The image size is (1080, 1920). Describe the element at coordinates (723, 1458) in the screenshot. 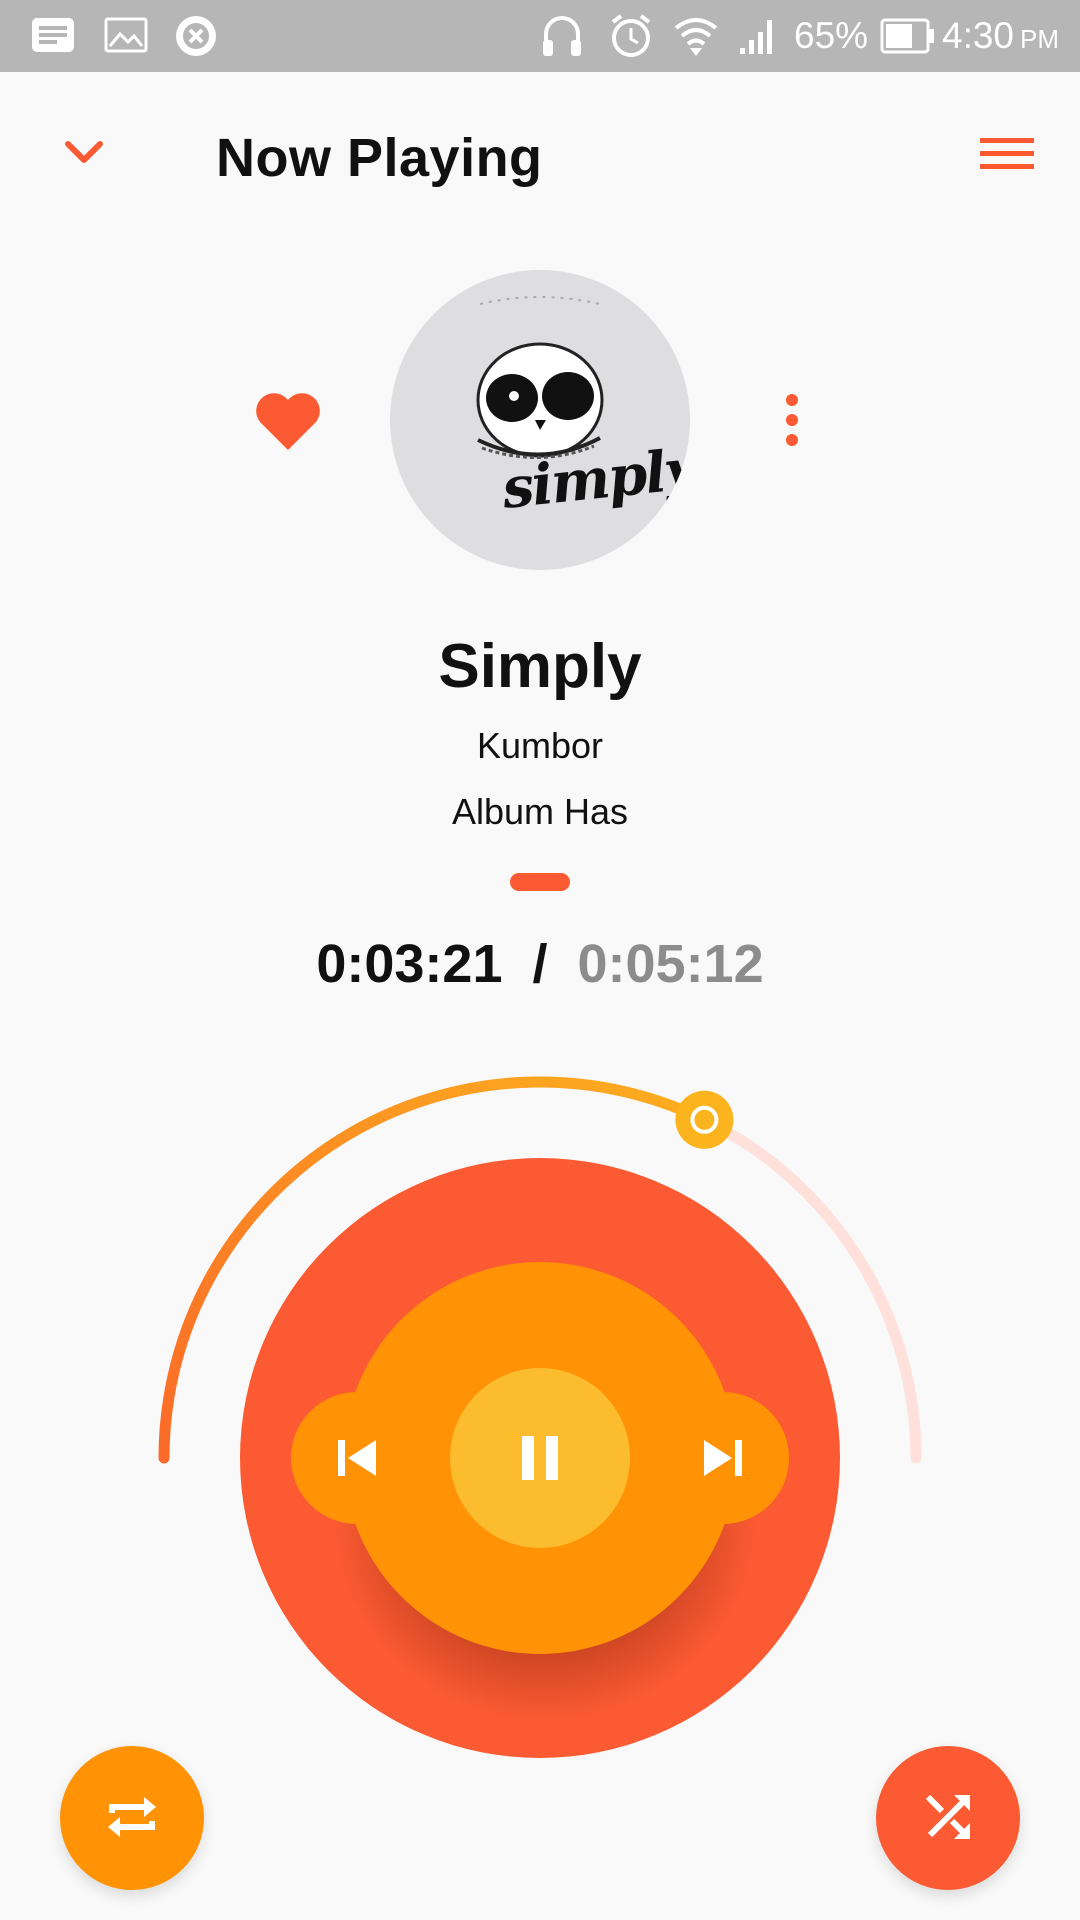

I see `next-button` at that location.